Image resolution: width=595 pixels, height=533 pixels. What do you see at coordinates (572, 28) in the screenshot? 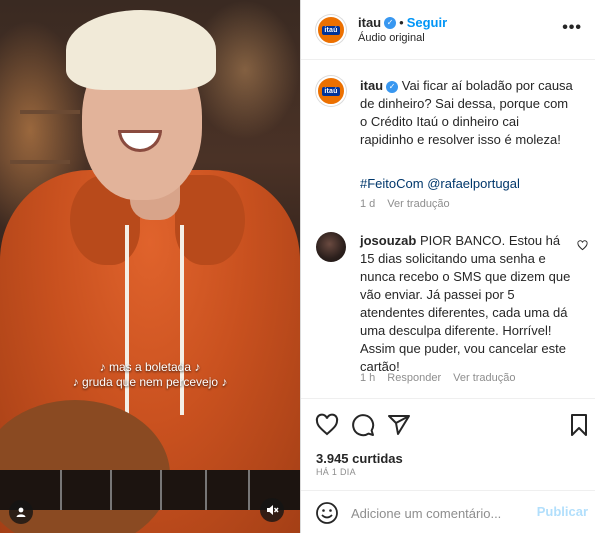
I see `more-options-icon: •••` at bounding box center [572, 28].